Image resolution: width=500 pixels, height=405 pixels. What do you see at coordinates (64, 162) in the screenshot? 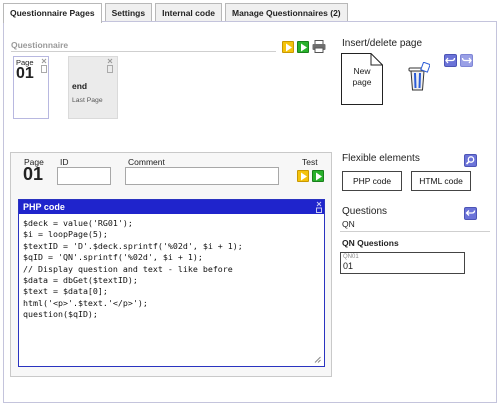
I see `id-label: ID` at bounding box center [64, 162].